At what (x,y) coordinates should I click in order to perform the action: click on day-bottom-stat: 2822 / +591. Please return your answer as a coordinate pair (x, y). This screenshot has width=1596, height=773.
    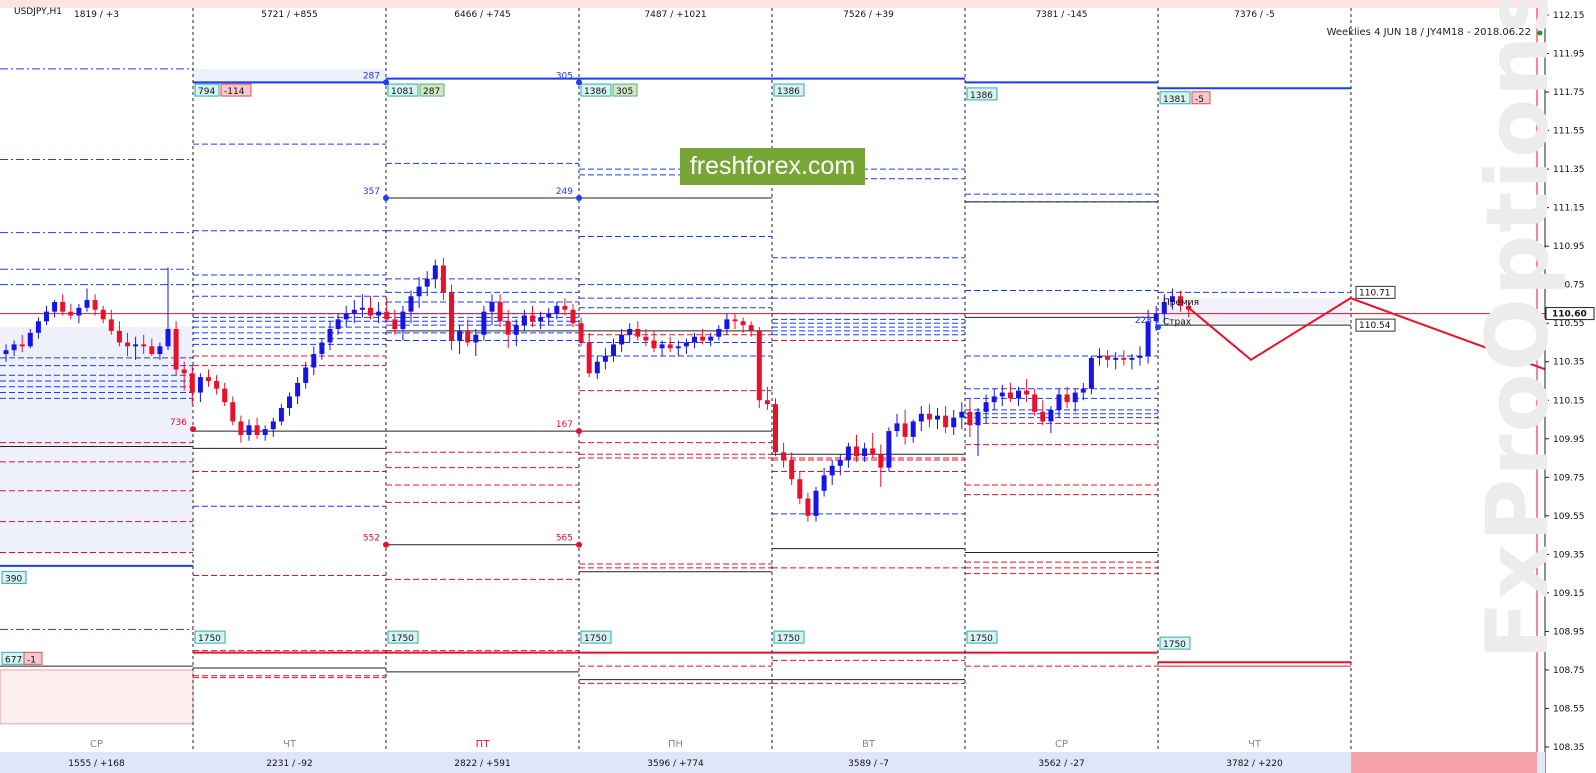
    Looking at the image, I should click on (482, 764).